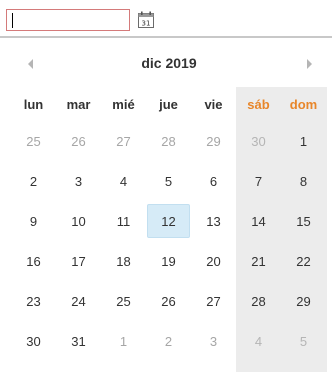 The image size is (332, 379). I want to click on calendar-day-number: 8, so click(303, 181).